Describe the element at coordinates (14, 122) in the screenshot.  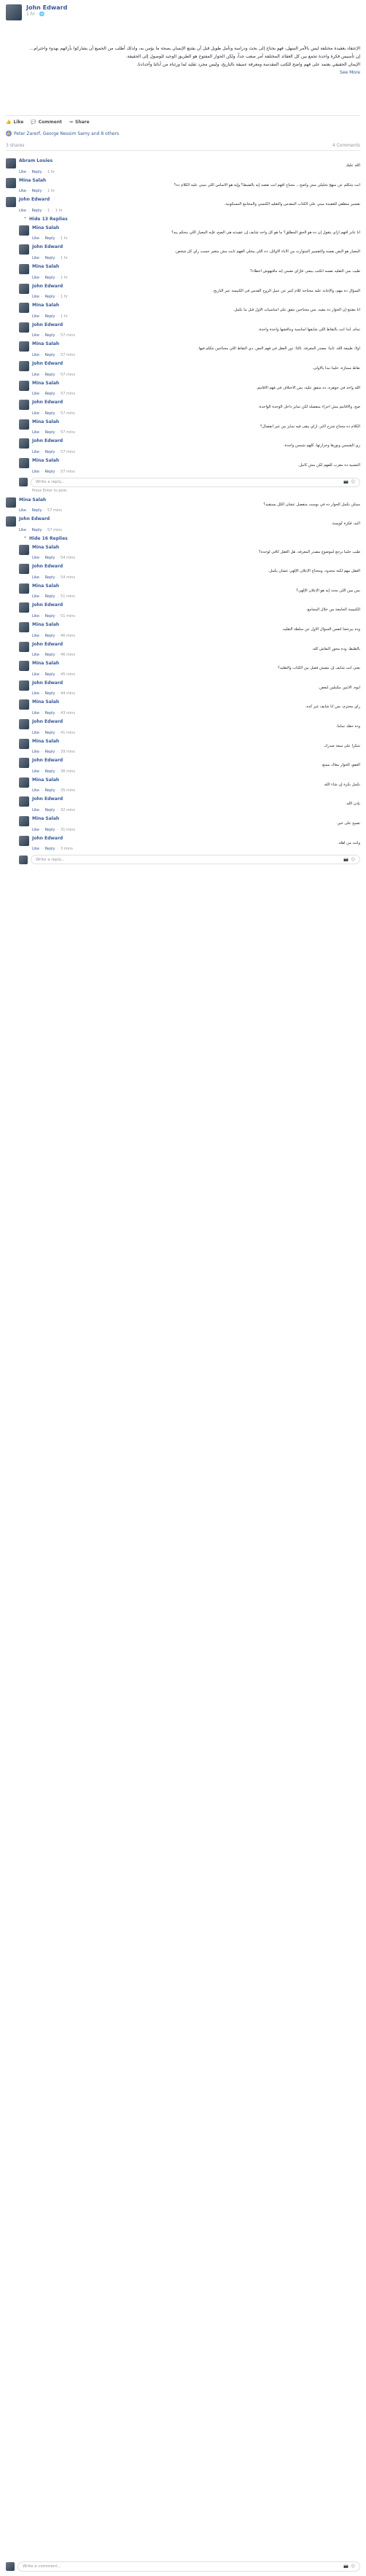
I see `like-button: 👍 Like` at that location.